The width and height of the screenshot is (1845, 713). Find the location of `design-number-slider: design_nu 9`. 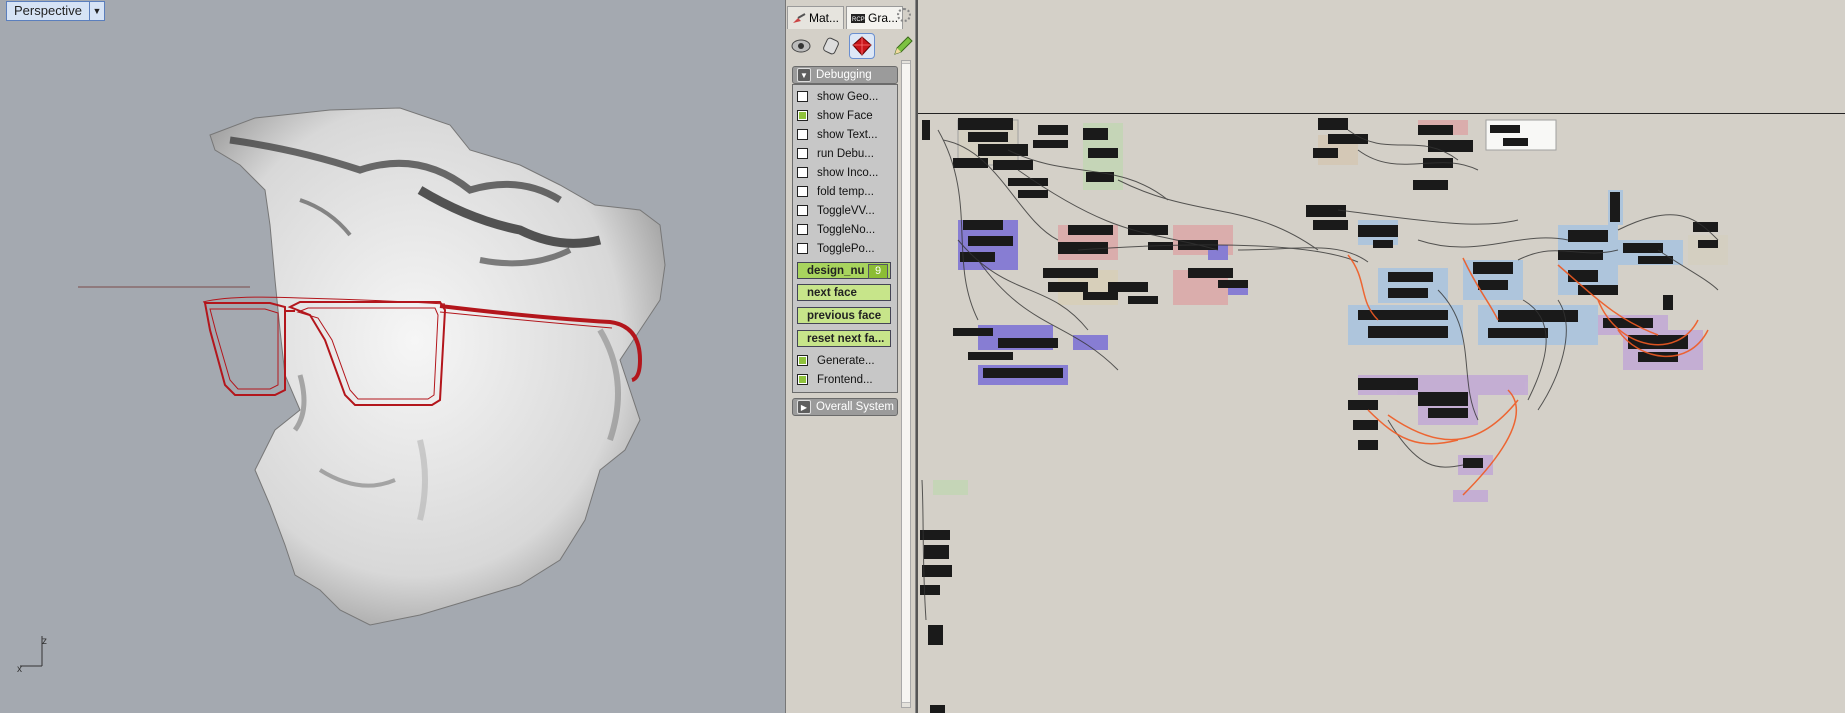

design-number-slider: design_nu 9 is located at coordinates (844, 270).